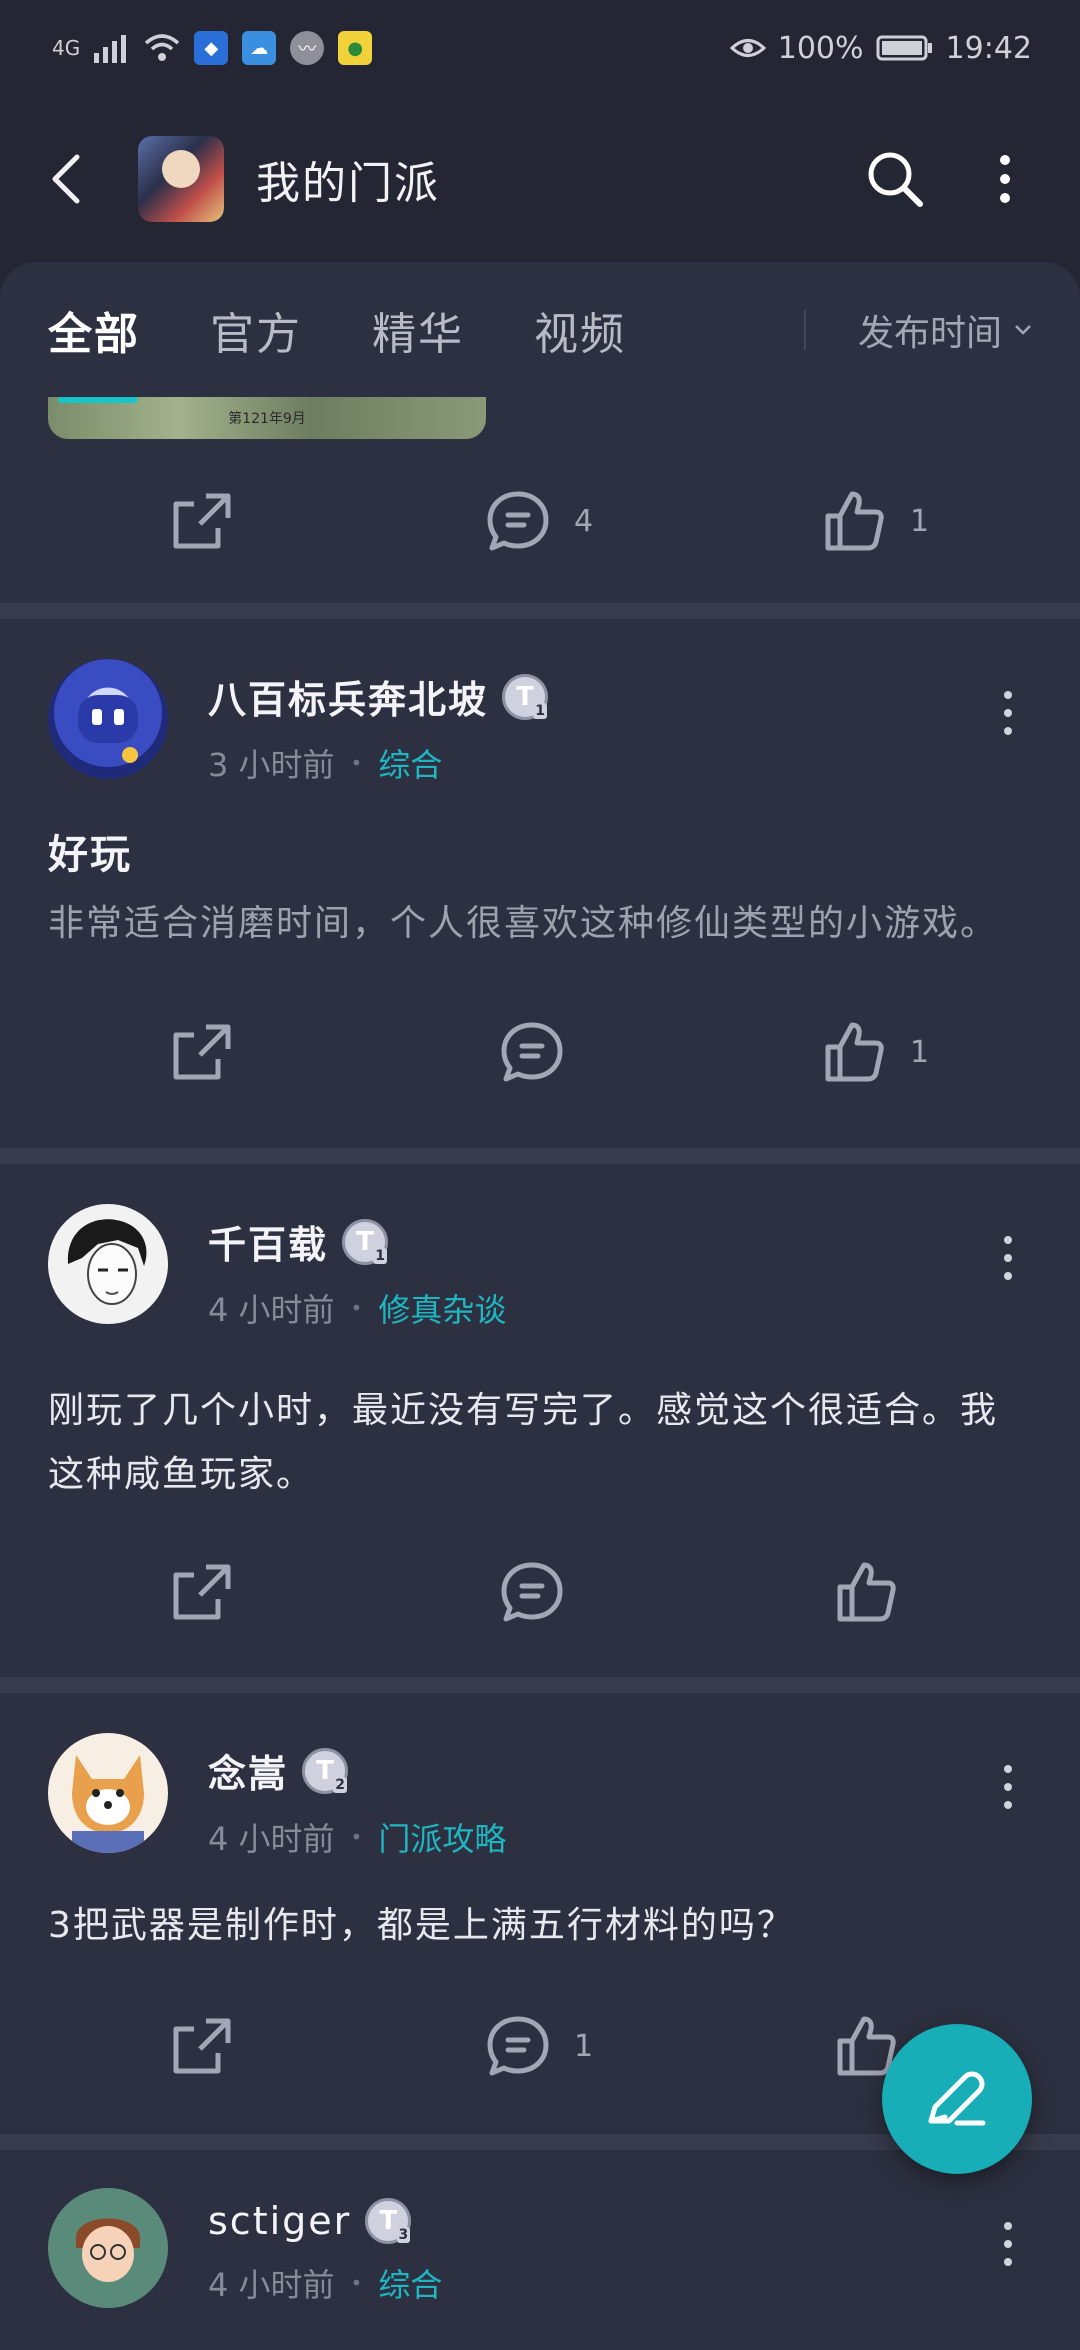 This screenshot has height=2350, width=1080. I want to click on back-button, so click(65, 179).